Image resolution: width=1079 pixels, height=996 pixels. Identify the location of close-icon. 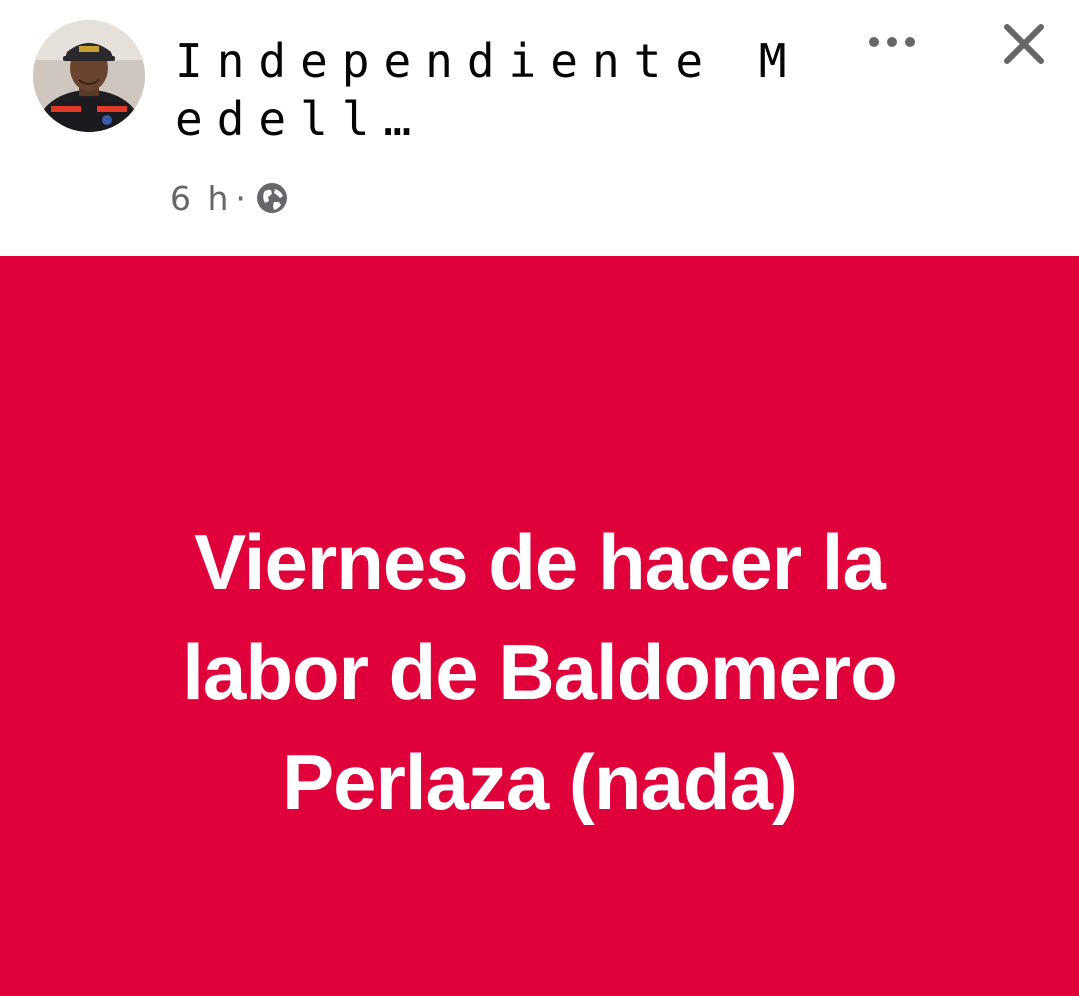
(1024, 44).